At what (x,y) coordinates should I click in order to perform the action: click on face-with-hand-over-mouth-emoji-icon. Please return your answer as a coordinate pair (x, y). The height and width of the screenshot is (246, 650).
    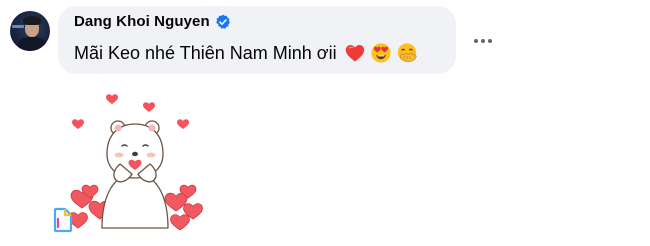
    Looking at the image, I should click on (407, 53).